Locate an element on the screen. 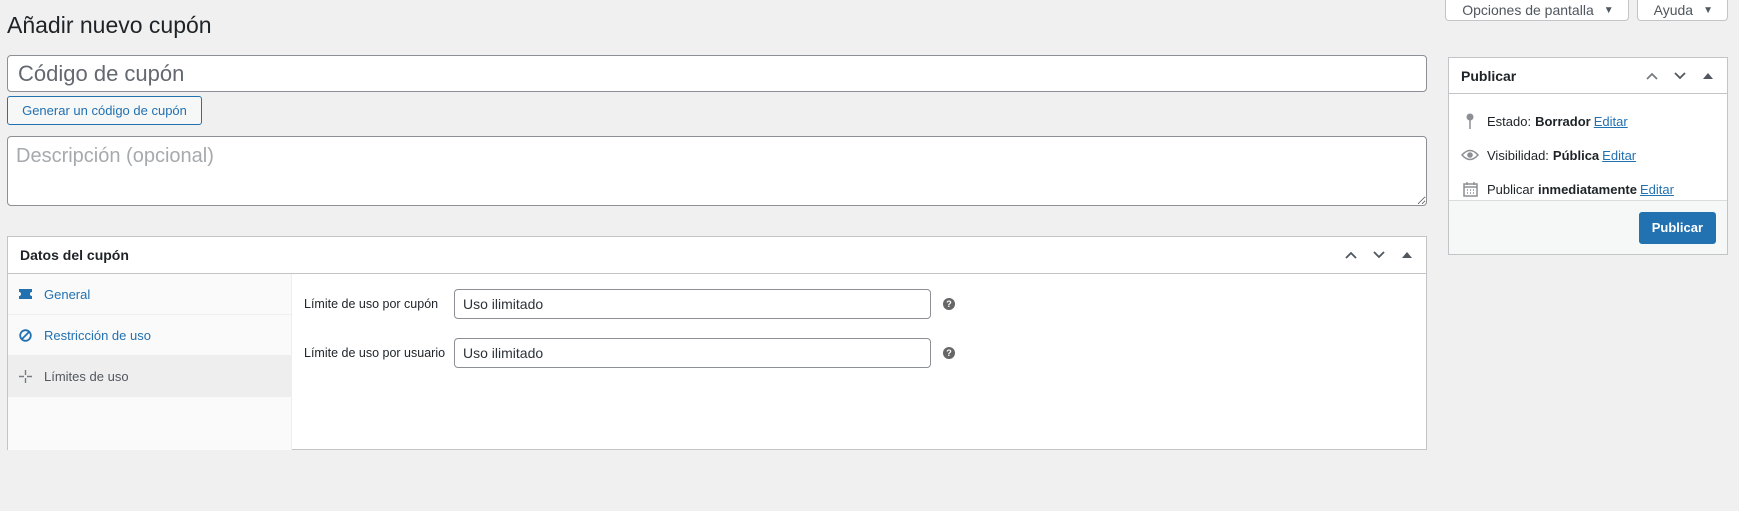  screen-options-tab: Opciones de pantalla ▼ is located at coordinates (1537, 10).